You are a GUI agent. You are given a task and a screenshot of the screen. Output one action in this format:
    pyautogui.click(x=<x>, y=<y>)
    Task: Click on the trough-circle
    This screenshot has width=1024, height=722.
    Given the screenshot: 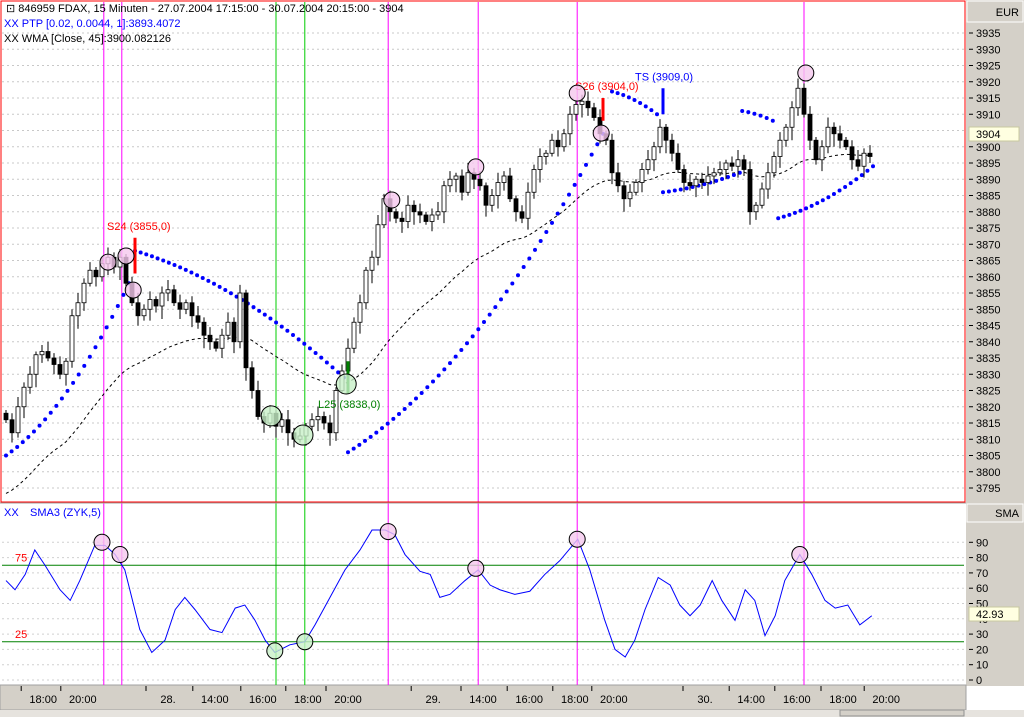 What is the action you would take?
    pyautogui.click(x=346, y=384)
    